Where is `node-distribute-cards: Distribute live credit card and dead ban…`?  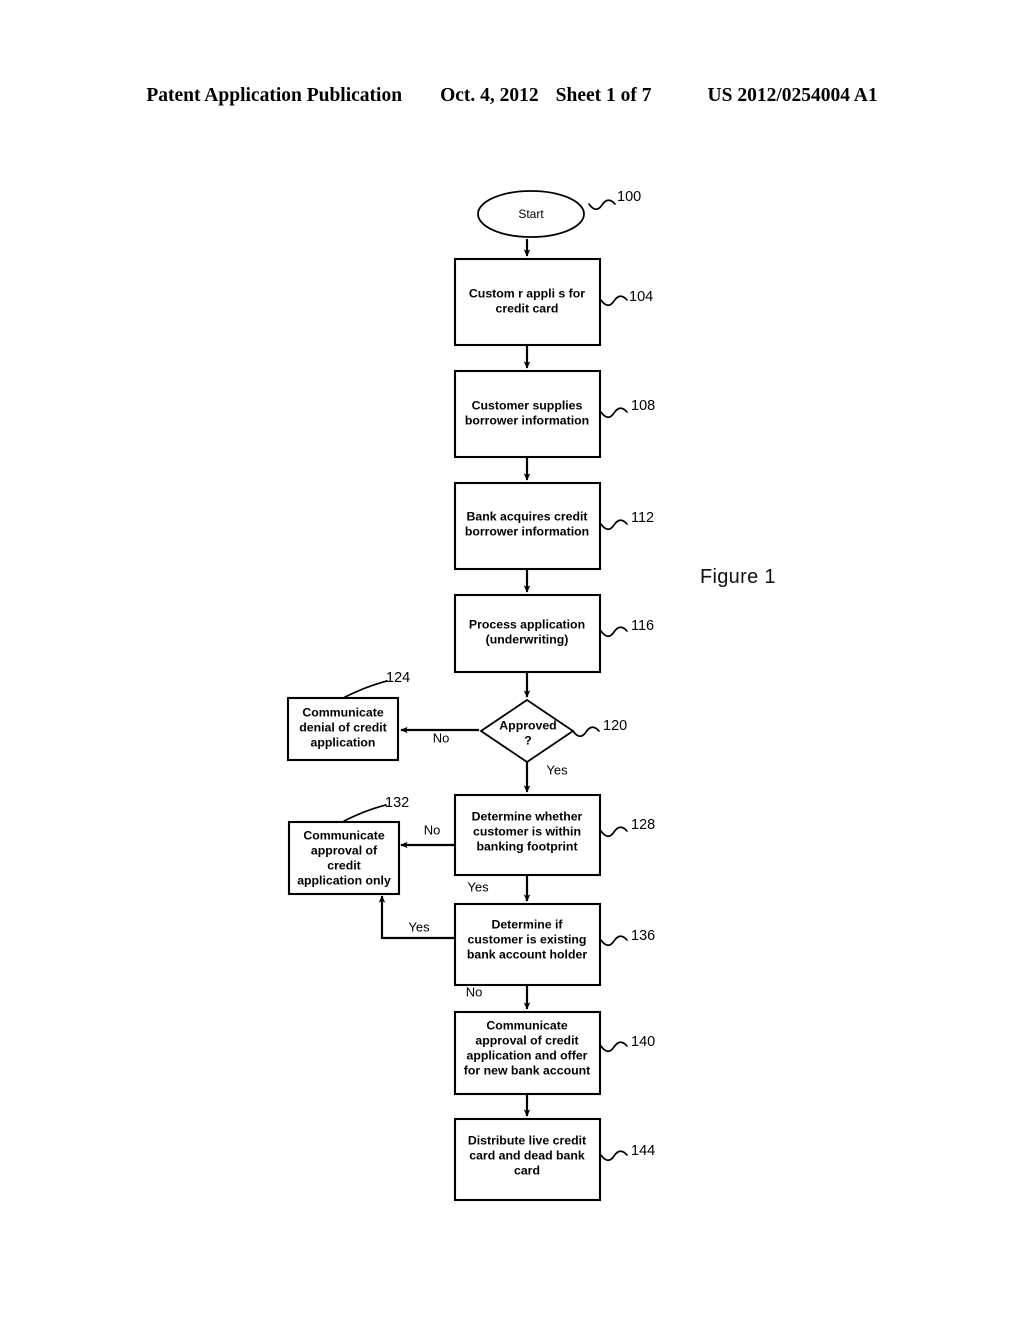 node-distribute-cards: Distribute live credit card and dead ban… is located at coordinates (554, 1159).